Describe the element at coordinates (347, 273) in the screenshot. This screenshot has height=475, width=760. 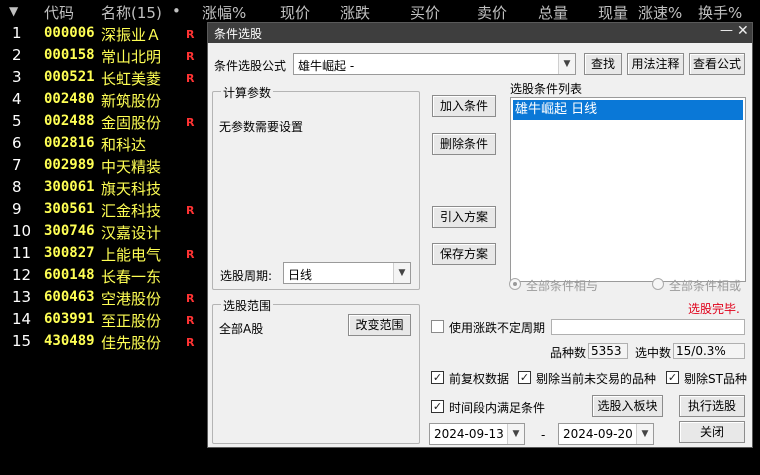
I see `period-select: 日线 ▼` at that location.